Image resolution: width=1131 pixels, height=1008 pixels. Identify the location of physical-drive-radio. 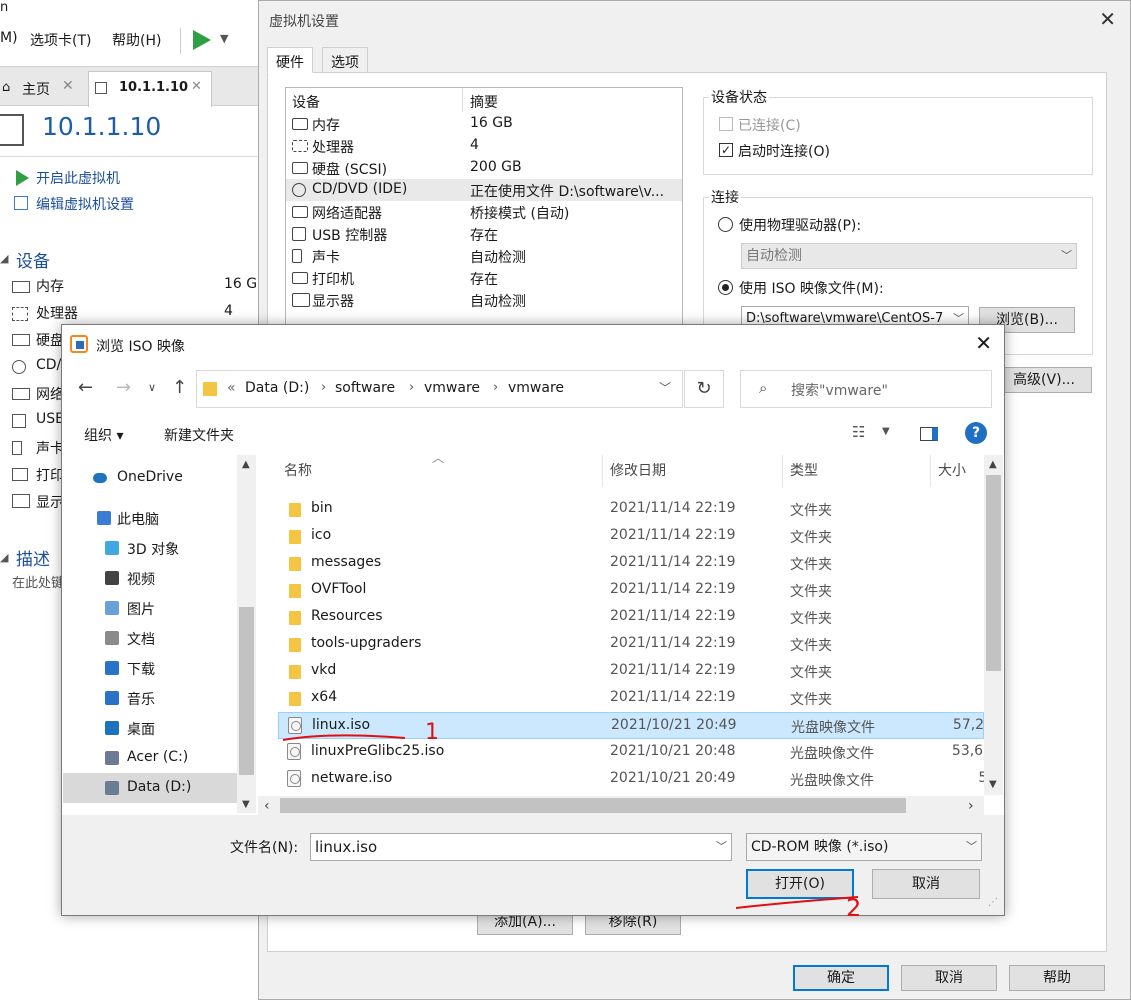
(725, 224).